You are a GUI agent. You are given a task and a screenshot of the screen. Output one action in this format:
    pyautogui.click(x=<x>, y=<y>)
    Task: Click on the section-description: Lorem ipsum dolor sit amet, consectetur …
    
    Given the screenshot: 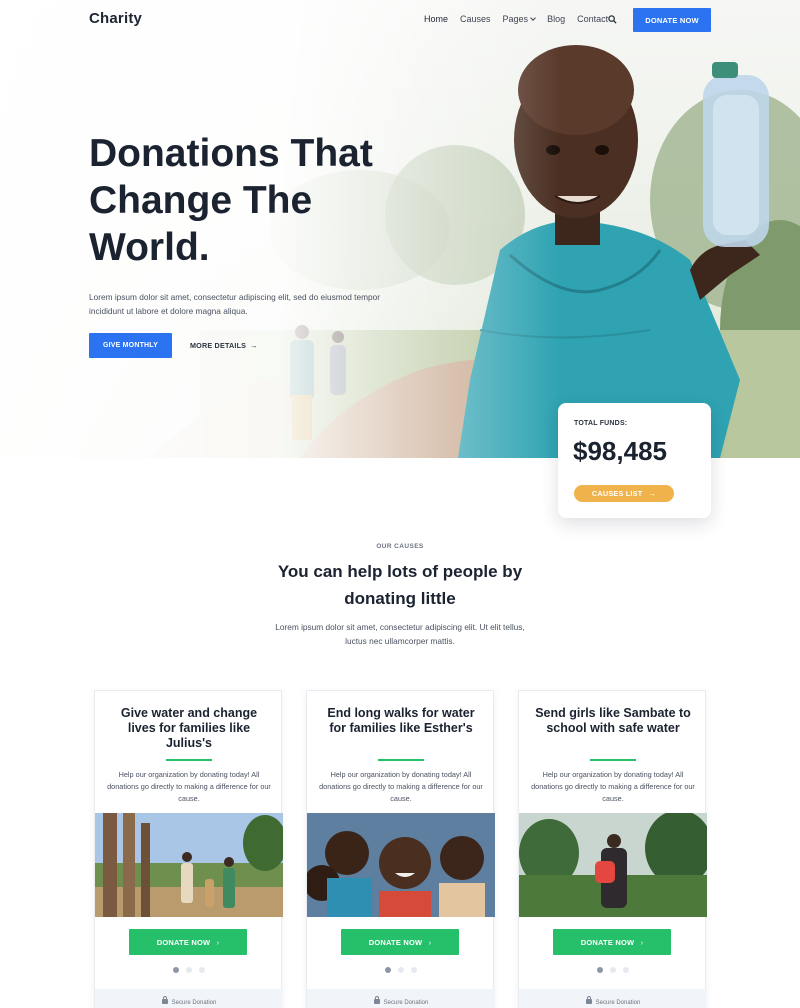 What is the action you would take?
    pyautogui.click(x=400, y=634)
    